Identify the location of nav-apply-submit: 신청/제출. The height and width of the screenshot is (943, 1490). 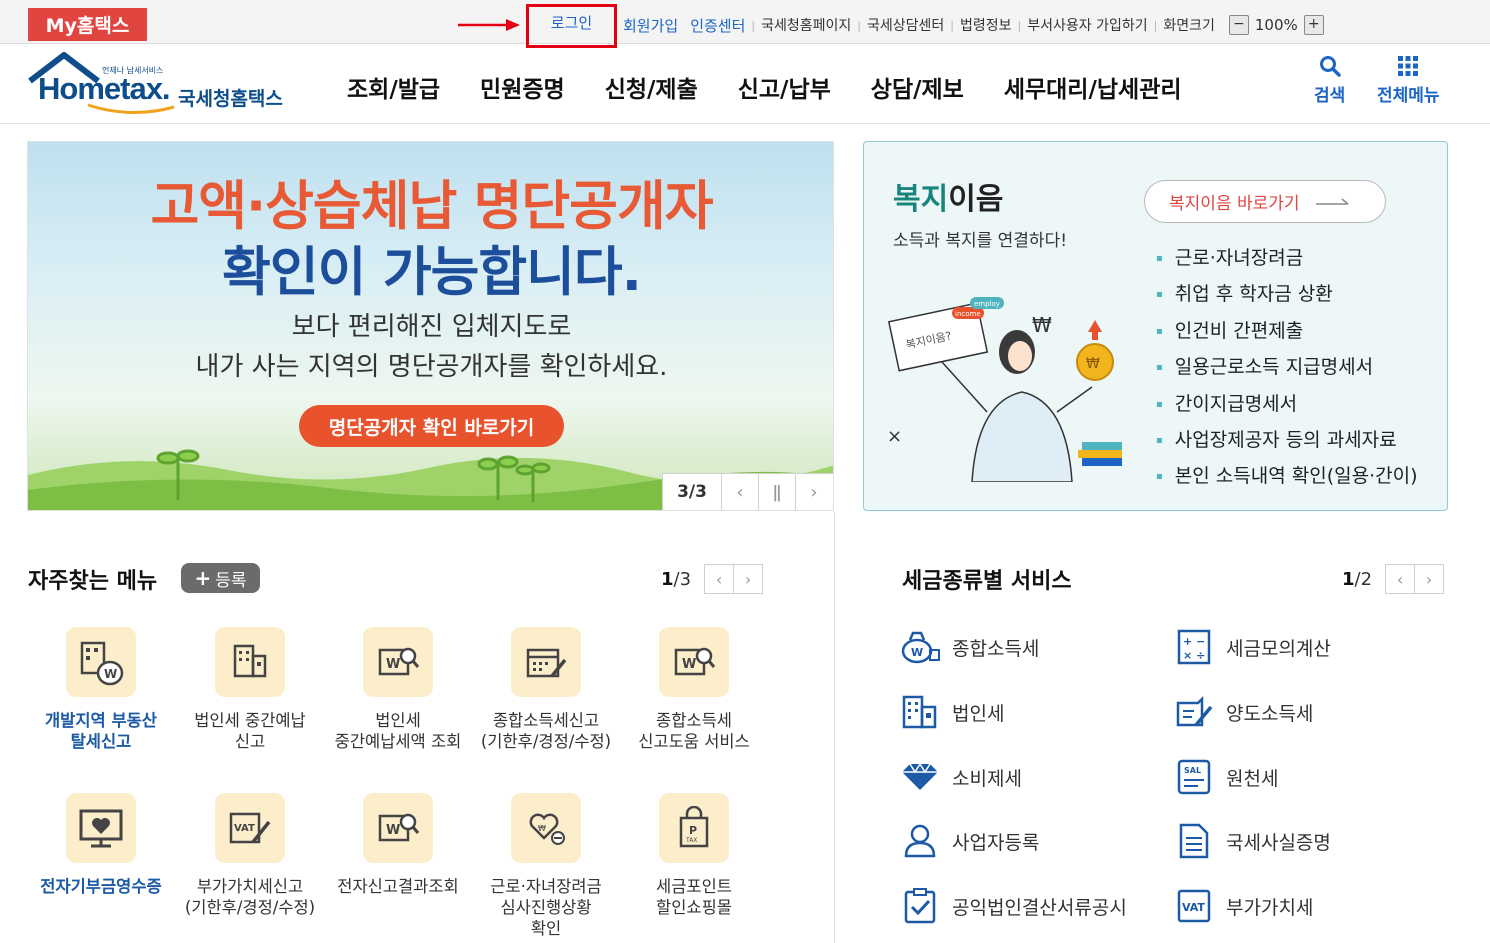
(651, 87).